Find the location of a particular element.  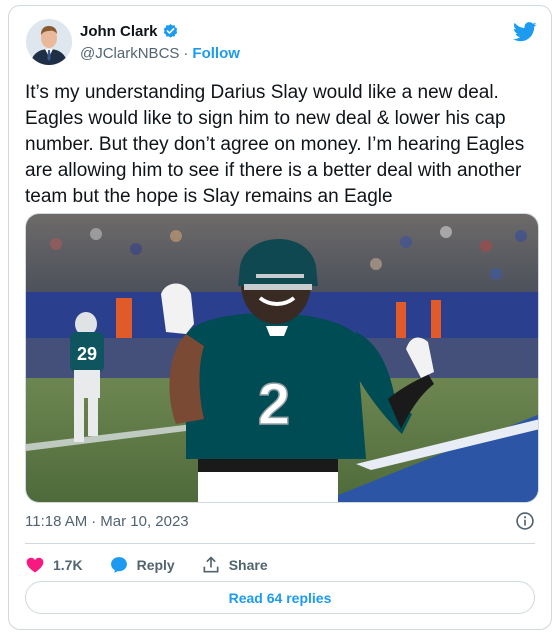

author-handle-row: @JClarkNBCS · Follow is located at coordinates (160, 53).